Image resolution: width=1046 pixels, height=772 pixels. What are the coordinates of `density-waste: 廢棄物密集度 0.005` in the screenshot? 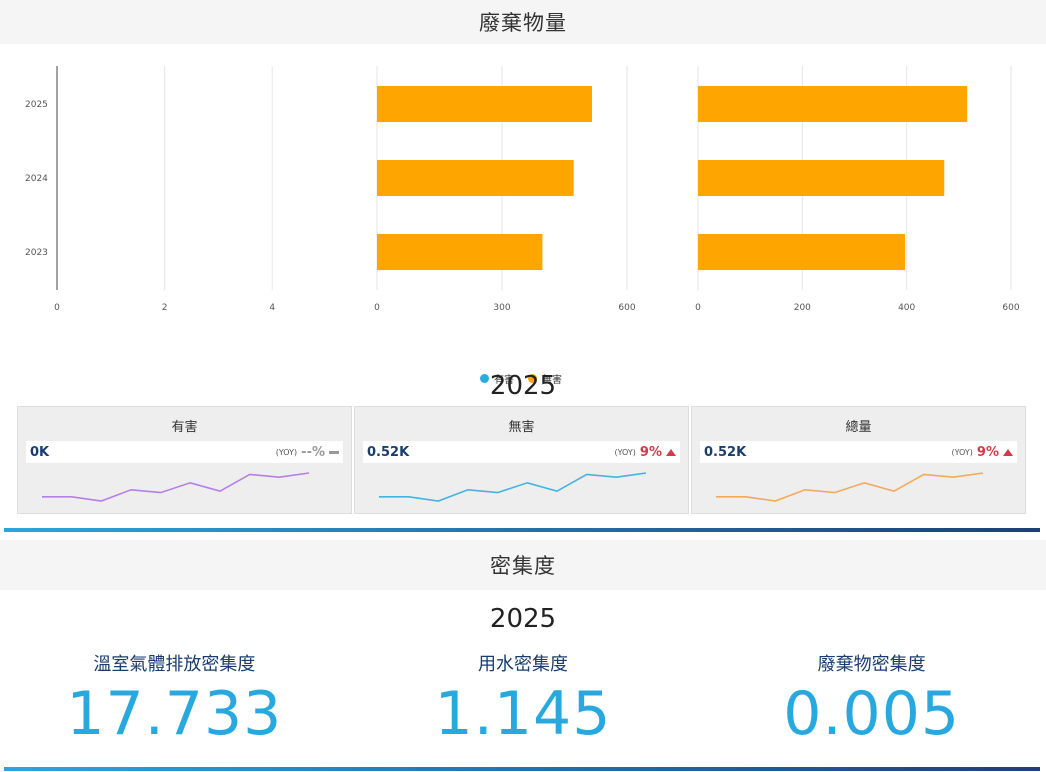 It's located at (871, 698).